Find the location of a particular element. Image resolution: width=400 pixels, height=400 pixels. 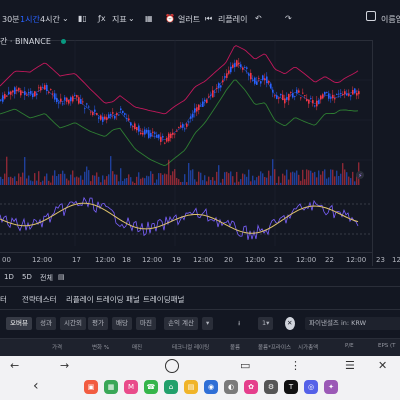

filter-performance: 성과 is located at coordinates (46, 323).